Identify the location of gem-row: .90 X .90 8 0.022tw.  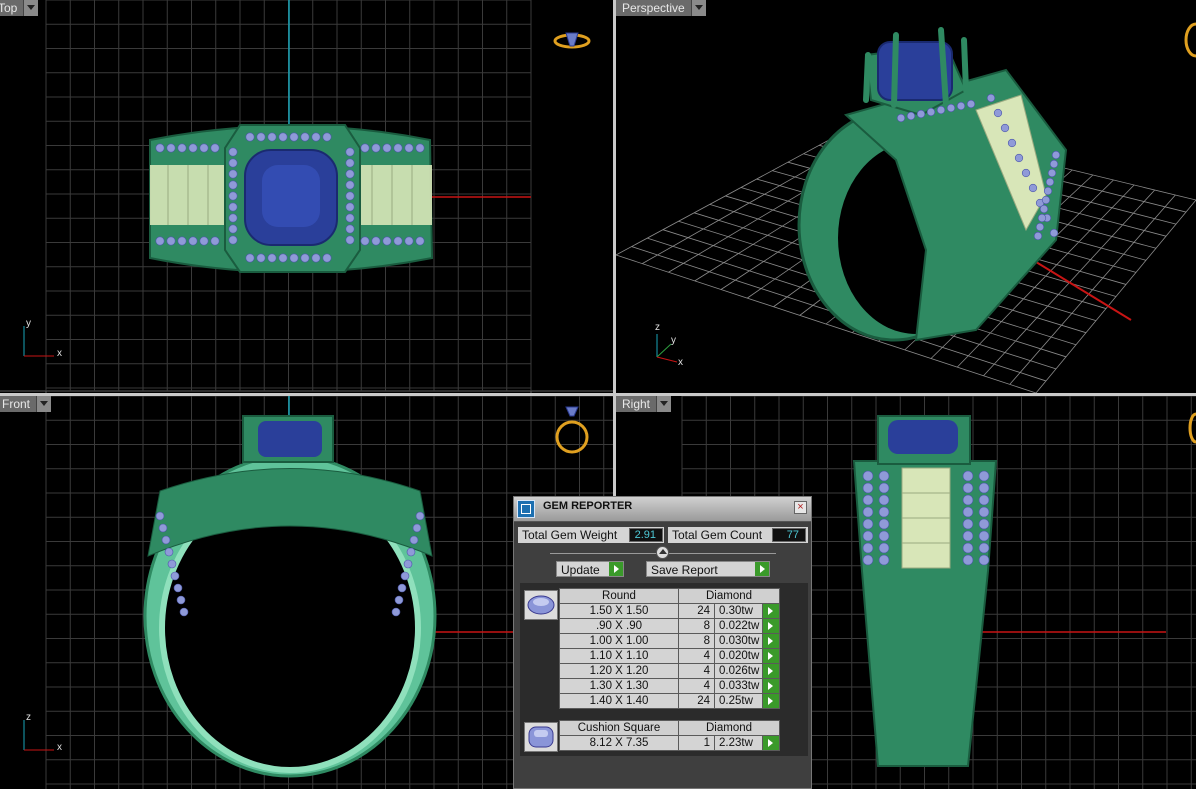
(669, 626).